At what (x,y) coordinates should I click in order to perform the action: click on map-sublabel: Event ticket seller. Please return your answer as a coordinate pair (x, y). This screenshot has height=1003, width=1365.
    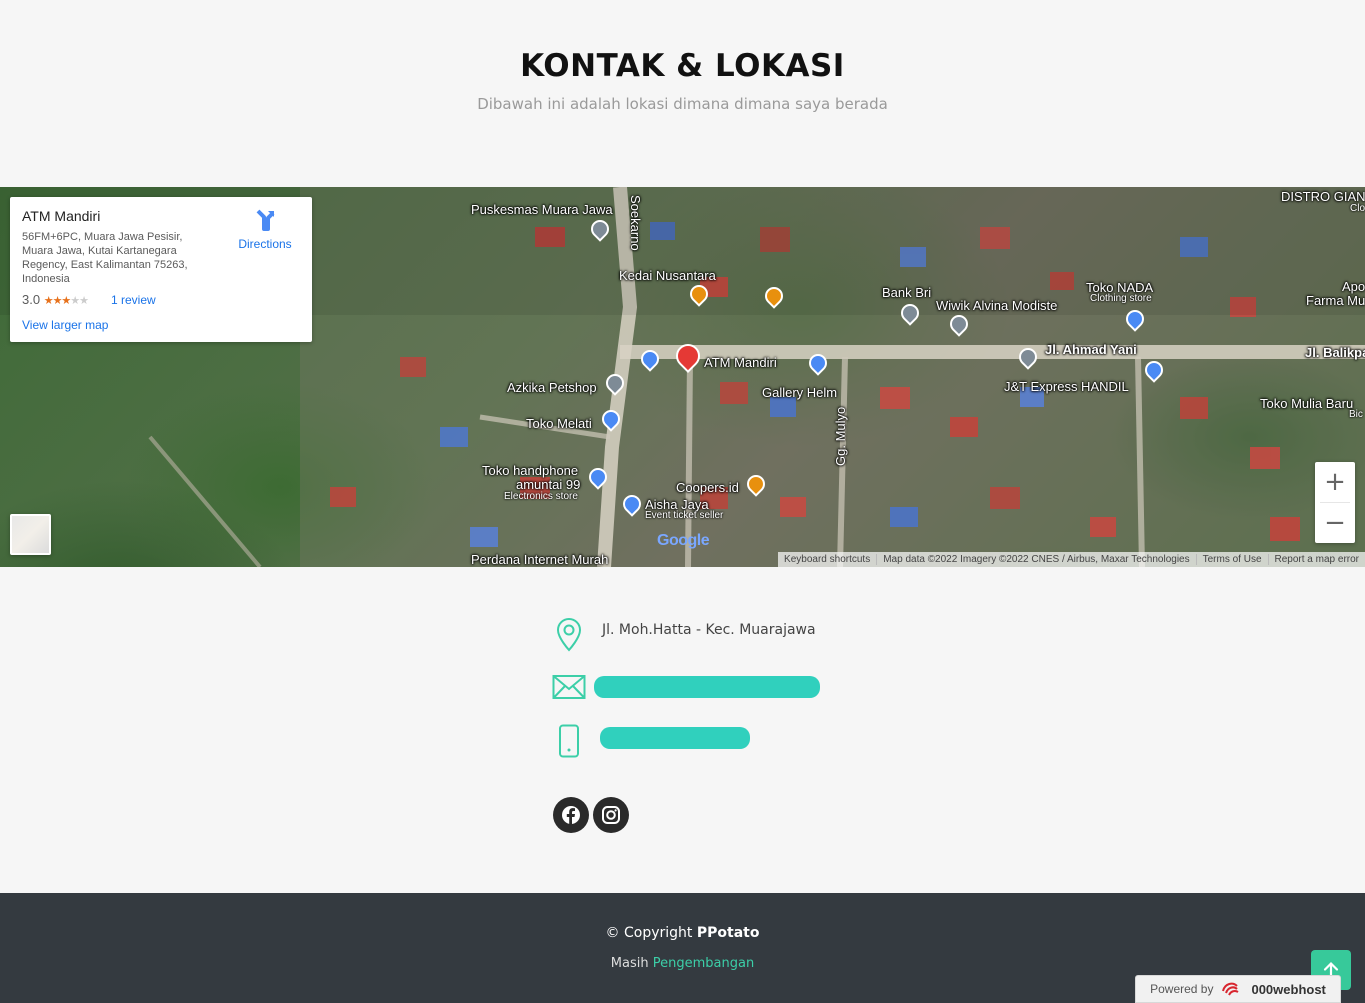
    Looking at the image, I should click on (684, 515).